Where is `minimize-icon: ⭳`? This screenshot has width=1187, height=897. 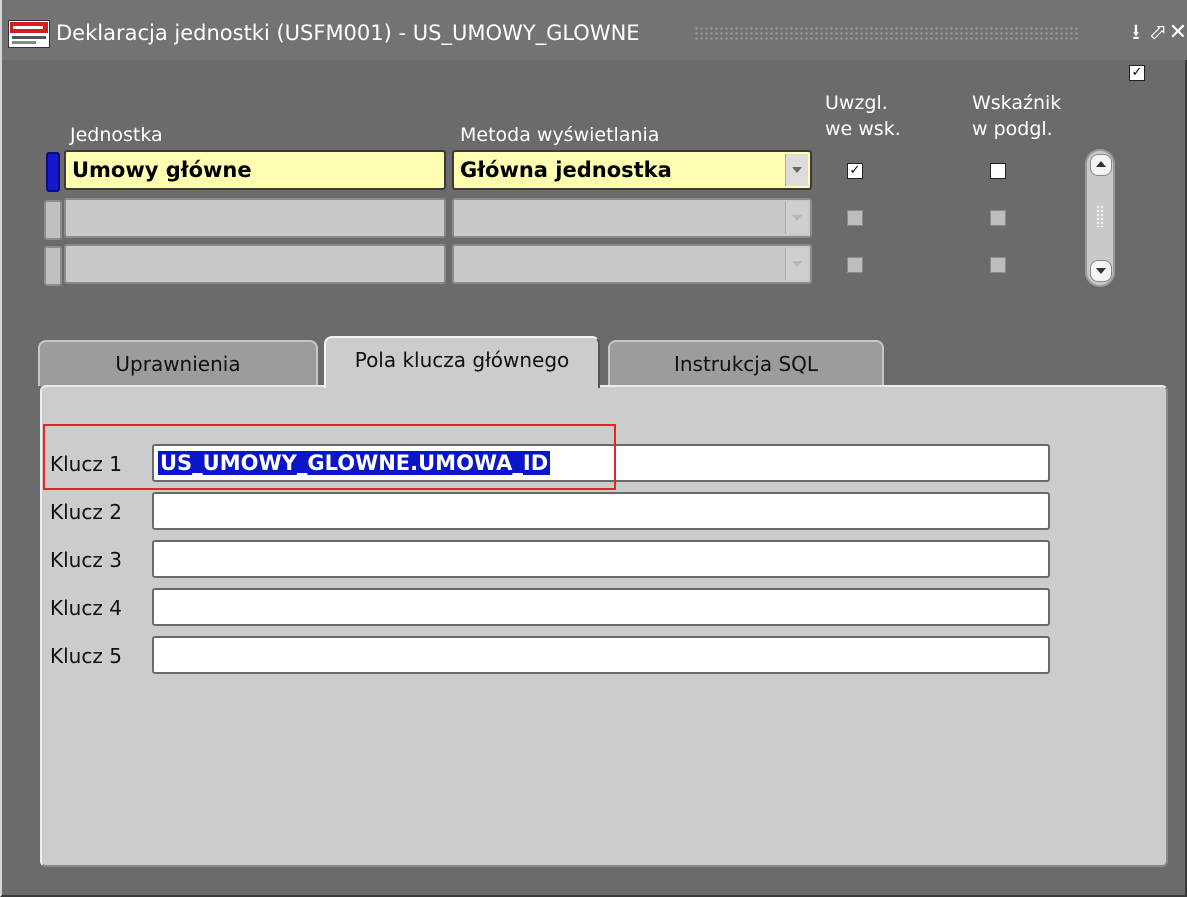
minimize-icon: ⭳ is located at coordinates (1136, 33).